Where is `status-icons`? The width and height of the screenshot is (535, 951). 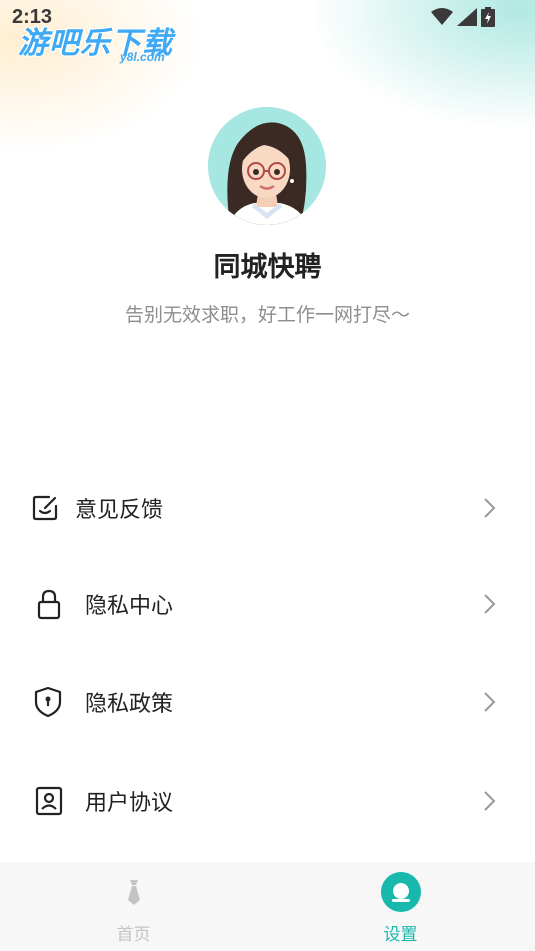 status-icons is located at coordinates (463, 17).